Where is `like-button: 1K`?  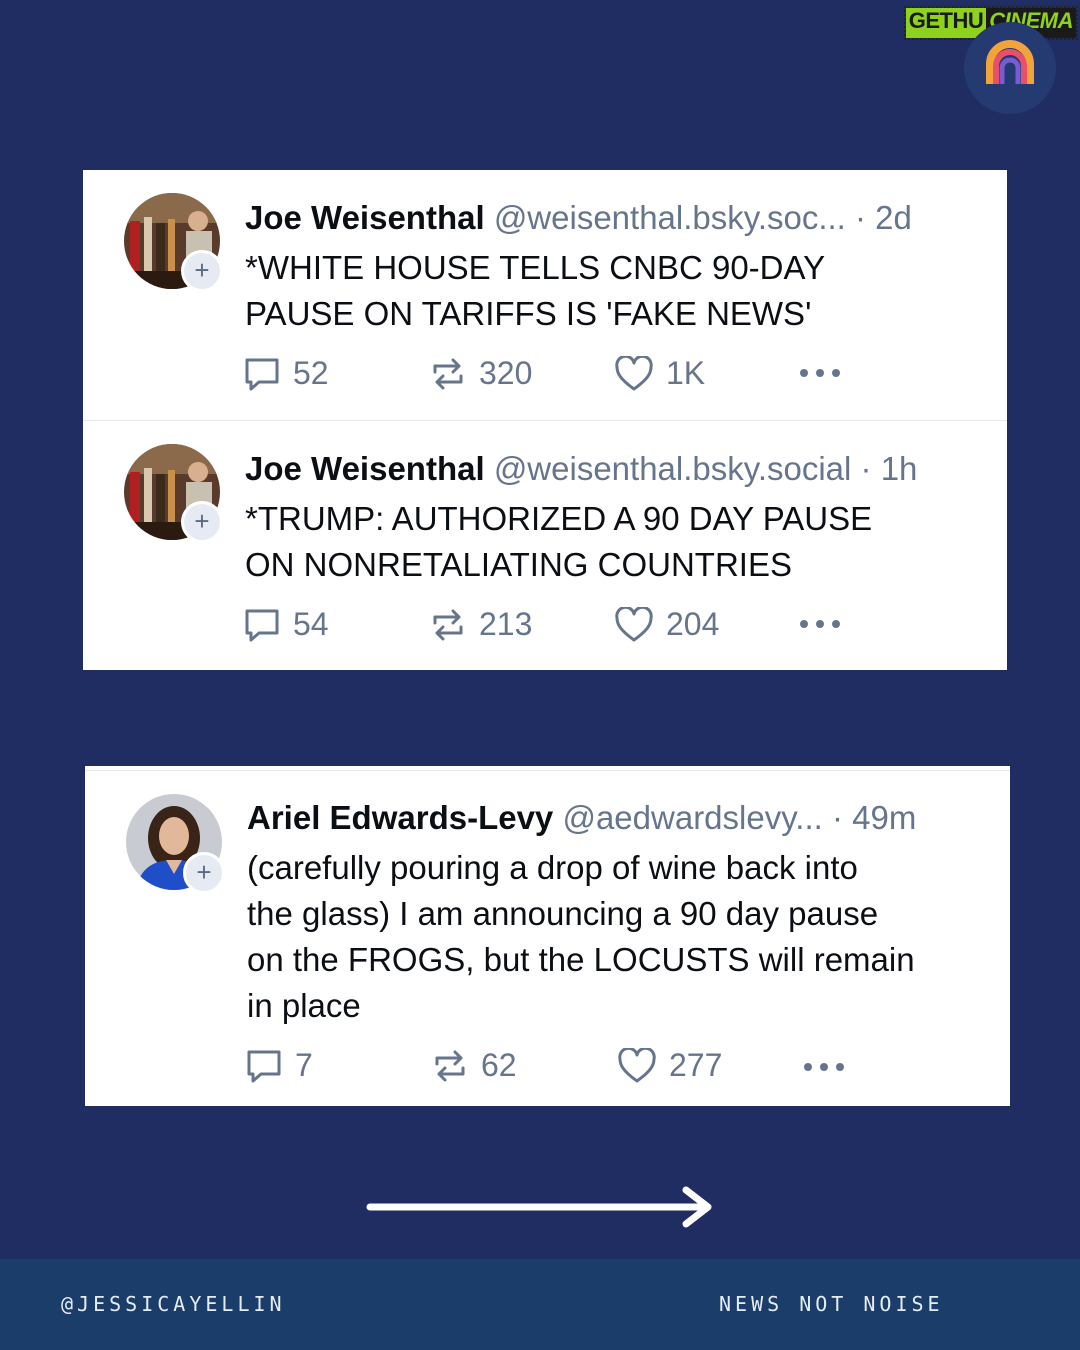 like-button: 1K is located at coordinates (659, 373).